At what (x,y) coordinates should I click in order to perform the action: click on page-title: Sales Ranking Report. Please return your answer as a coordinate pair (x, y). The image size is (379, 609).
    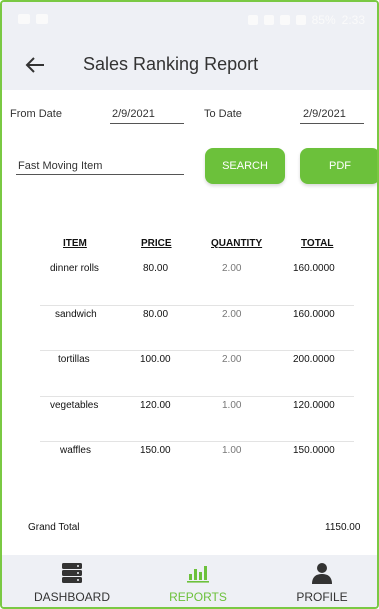
    Looking at the image, I should click on (171, 64).